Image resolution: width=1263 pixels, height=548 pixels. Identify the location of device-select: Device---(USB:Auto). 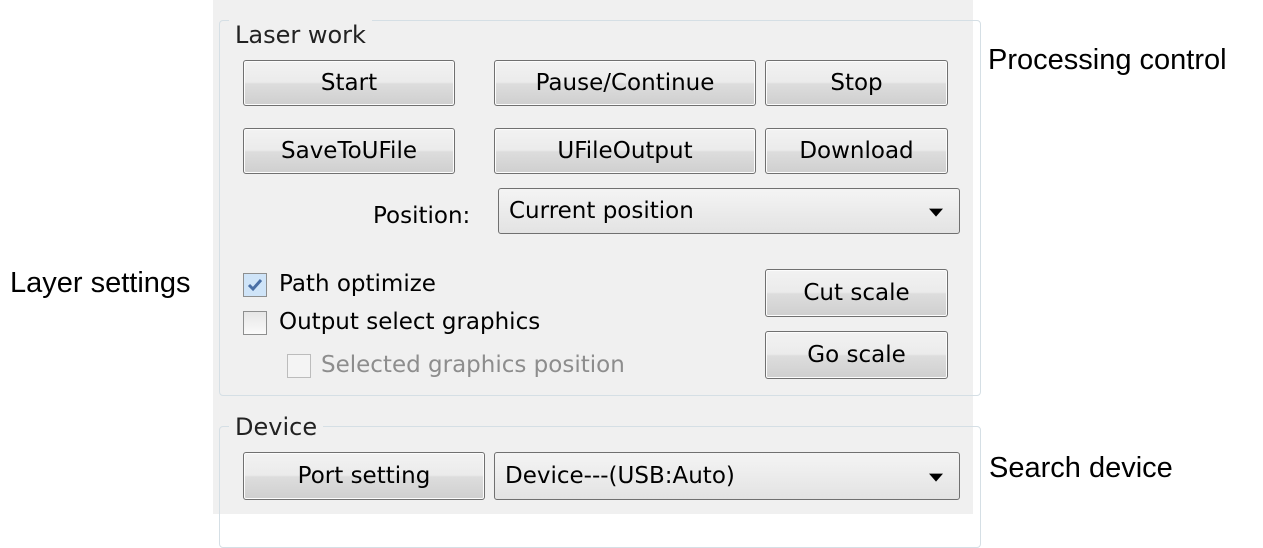
(727, 476).